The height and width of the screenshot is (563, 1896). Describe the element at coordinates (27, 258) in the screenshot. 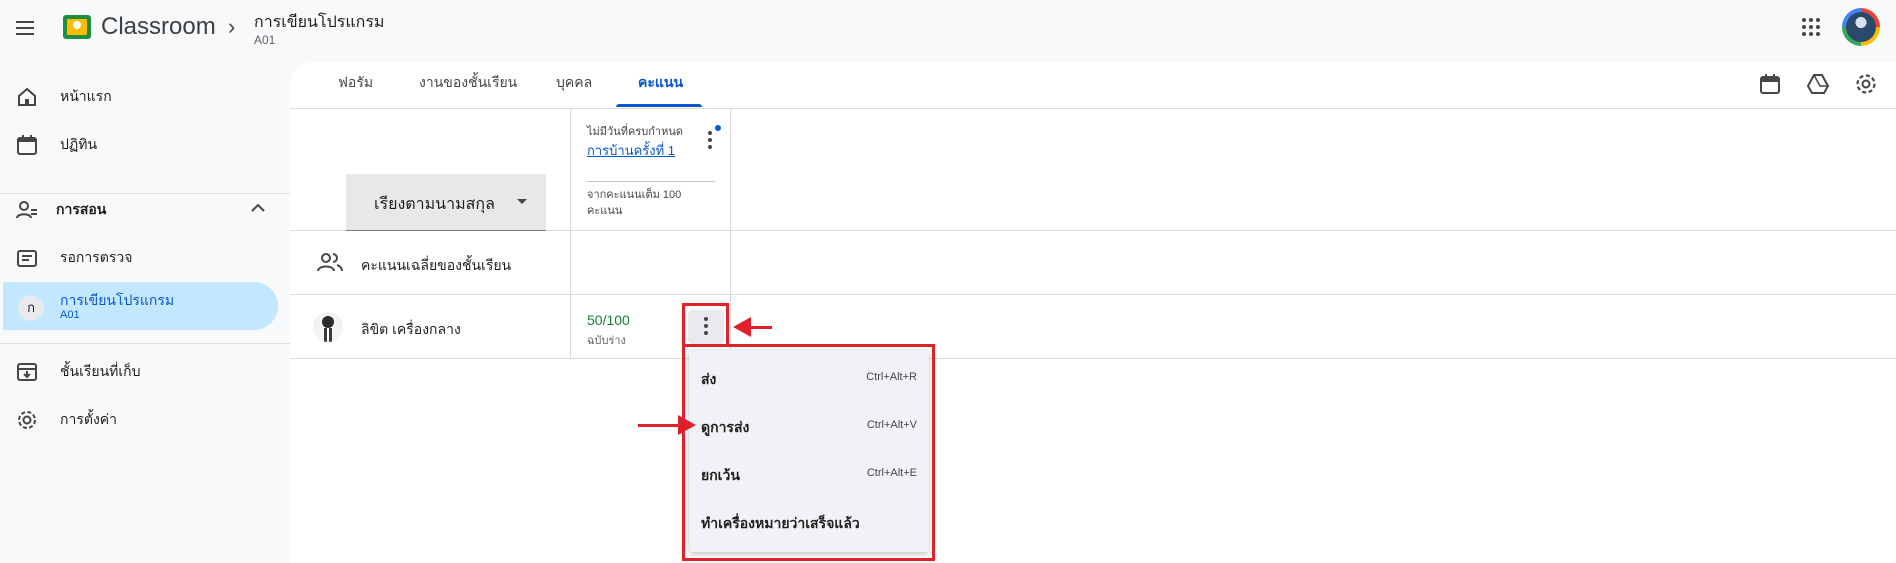

I see `review-folder-icon` at that location.